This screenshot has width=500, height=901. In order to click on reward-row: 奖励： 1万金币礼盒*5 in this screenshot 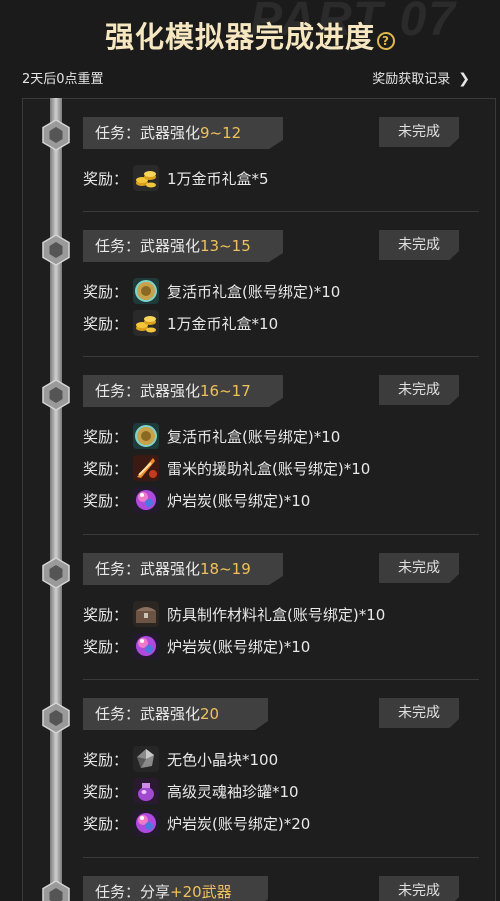, I will do `click(176, 178)`.